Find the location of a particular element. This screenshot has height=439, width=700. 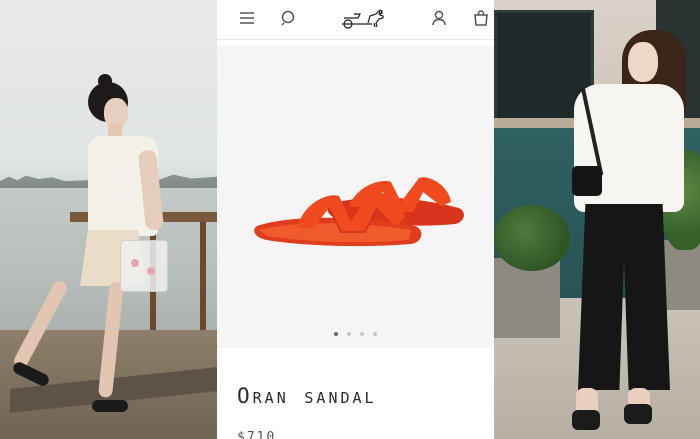

carousel-pagination is located at coordinates (355, 334).